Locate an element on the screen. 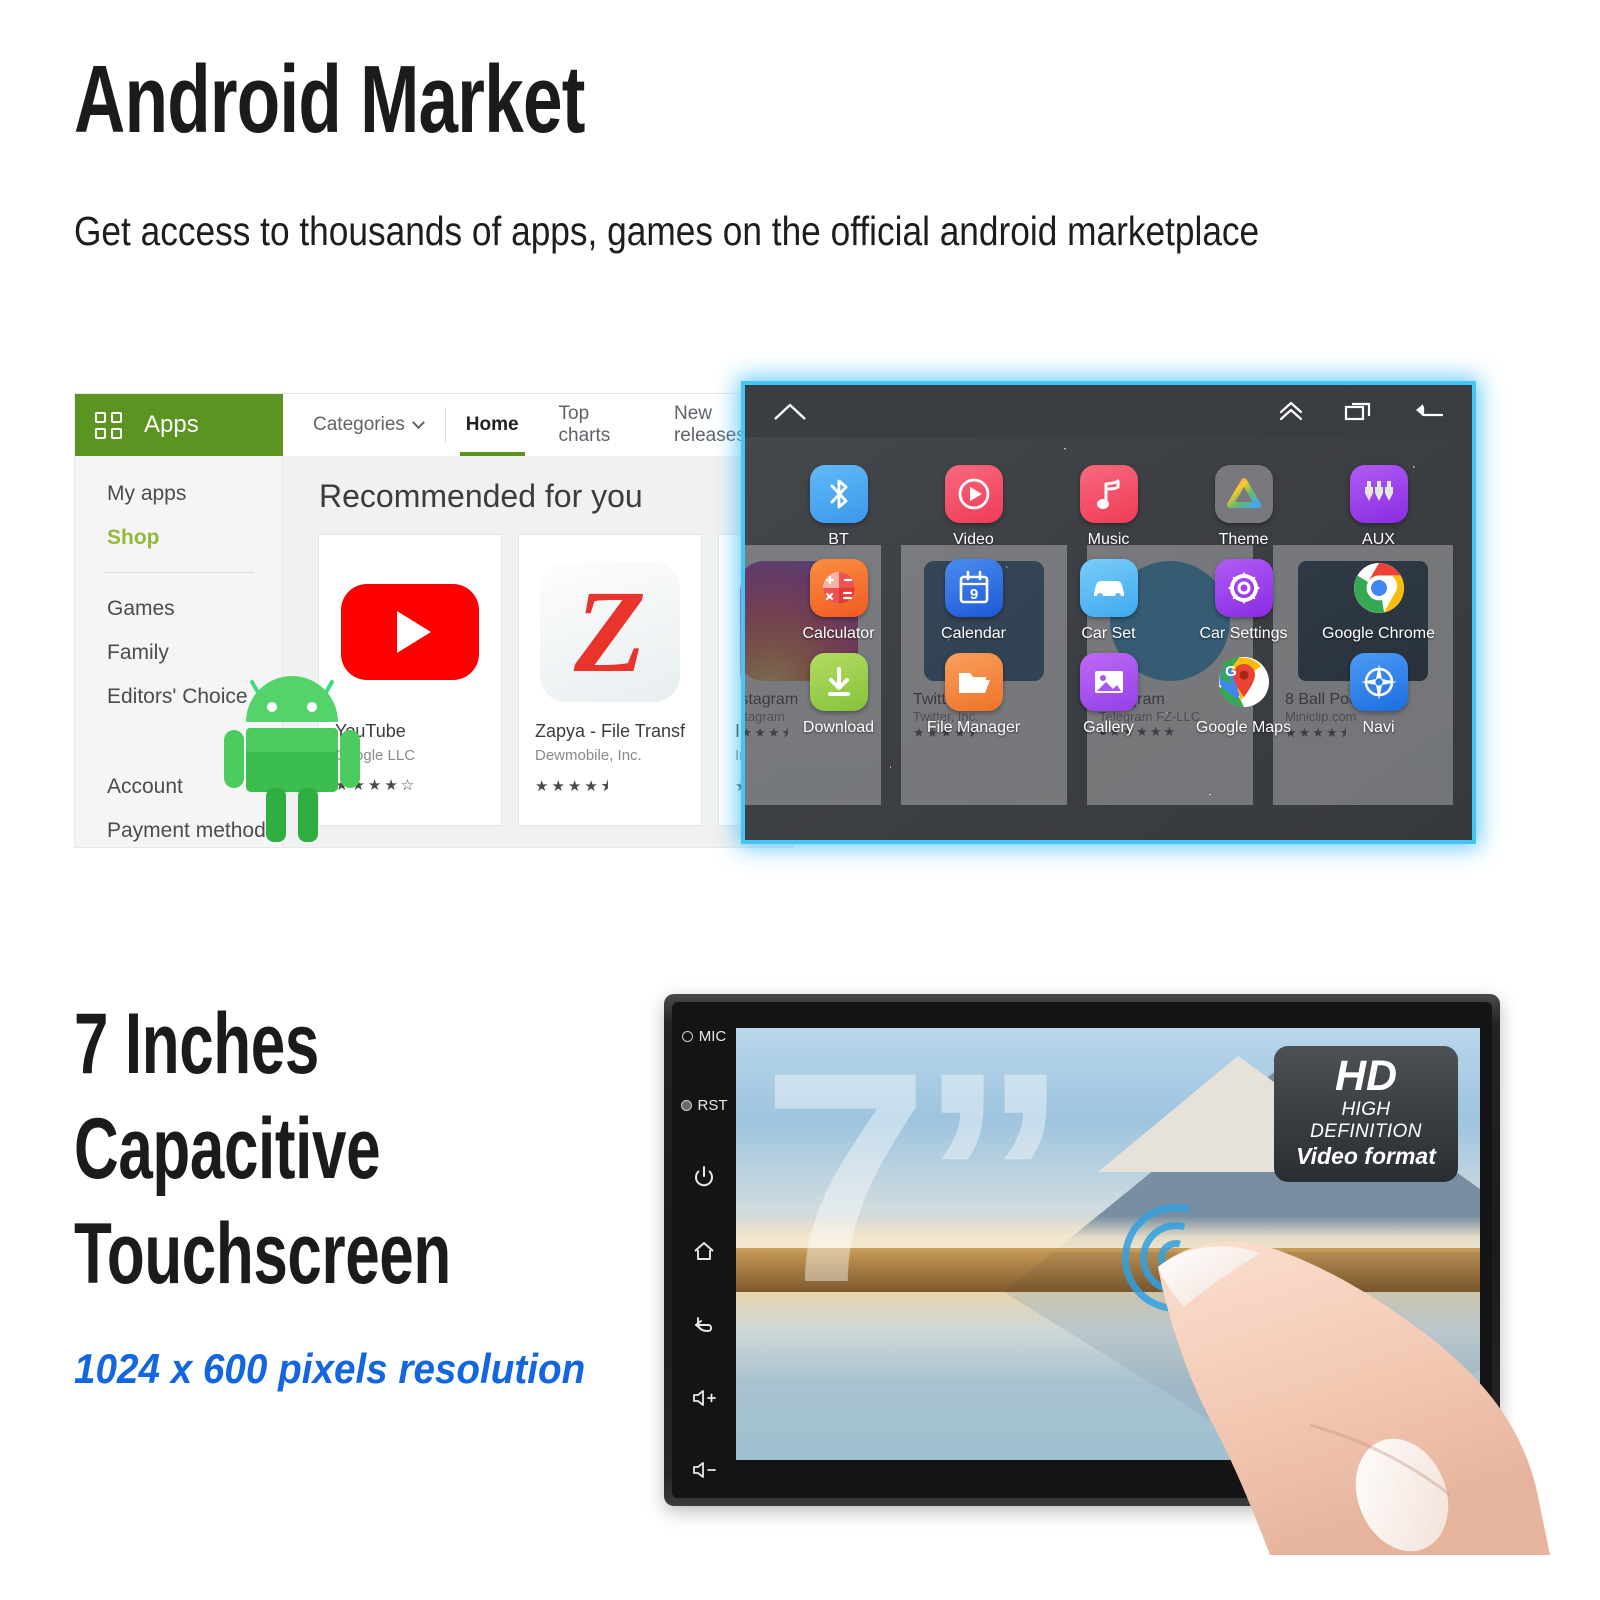 The width and height of the screenshot is (1600, 1600). app-label: Google Maps is located at coordinates (1243, 727).